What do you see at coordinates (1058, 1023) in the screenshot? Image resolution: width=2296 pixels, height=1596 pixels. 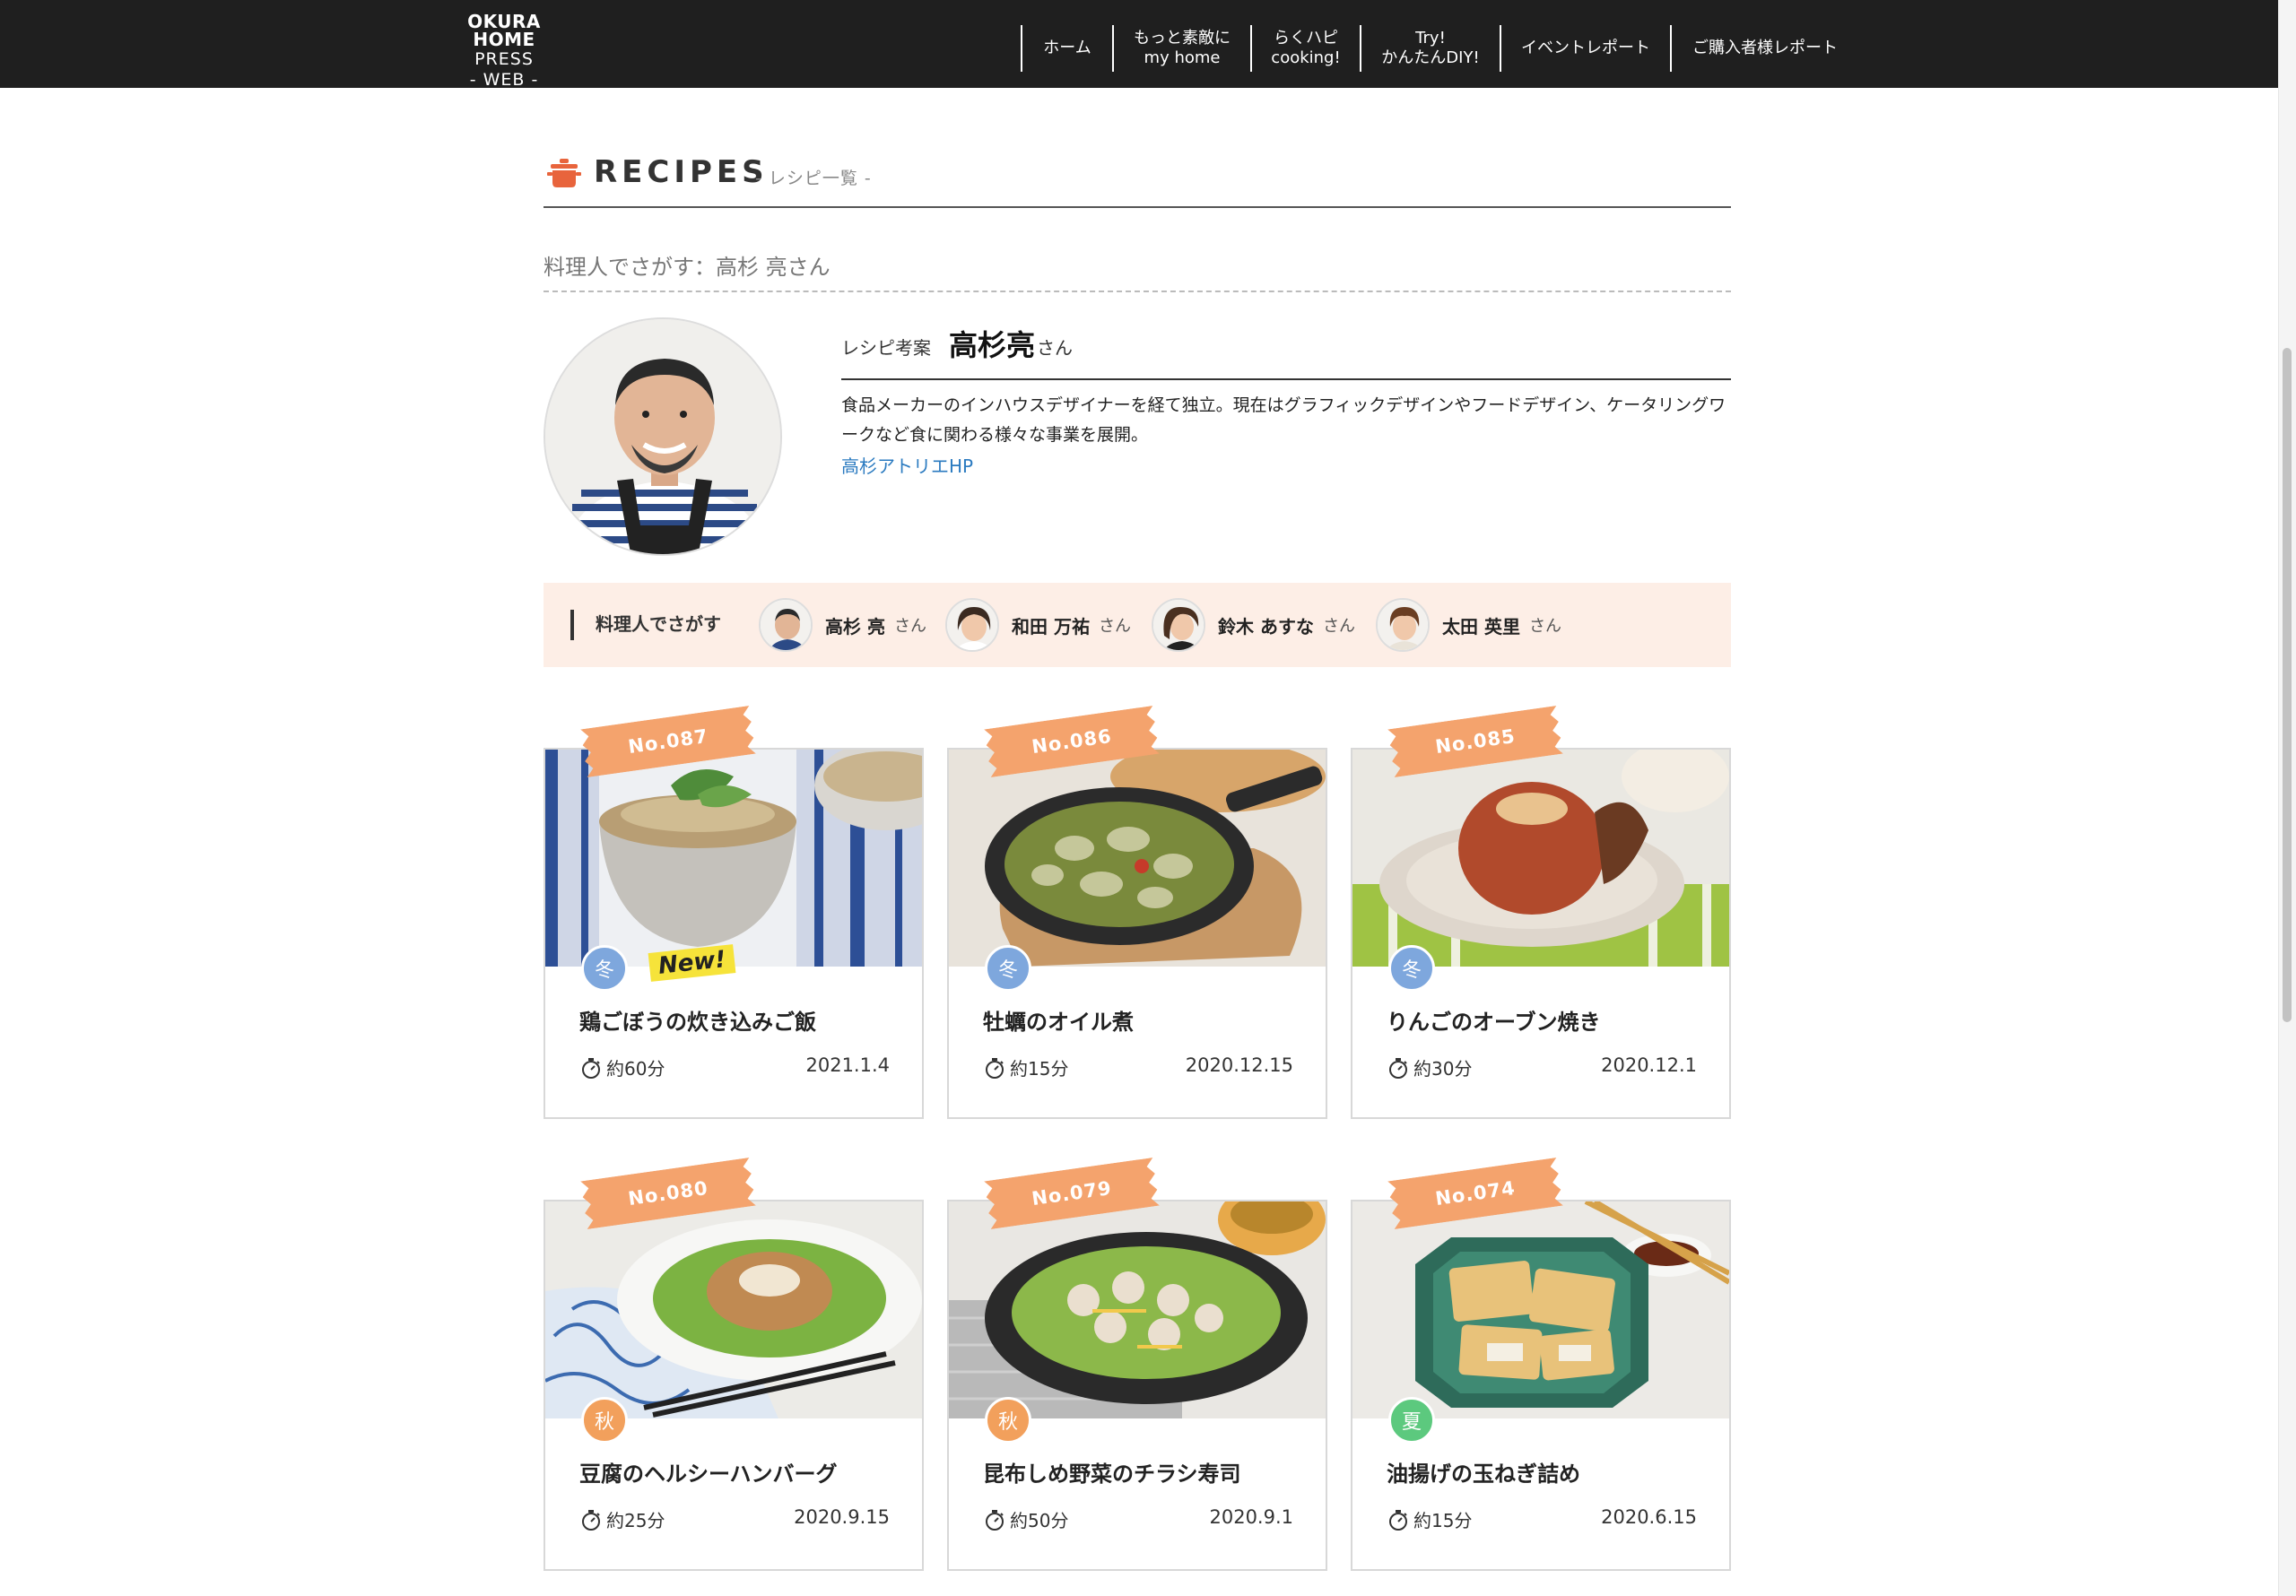 I see `recipe-title: 牡蠣のオイル煮` at bounding box center [1058, 1023].